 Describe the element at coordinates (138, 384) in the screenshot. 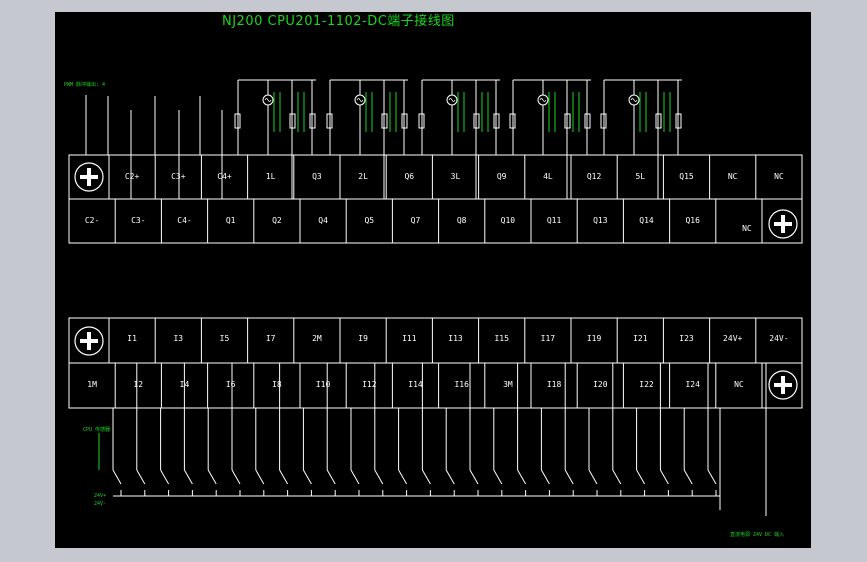

I see `terminal-label: I2` at that location.